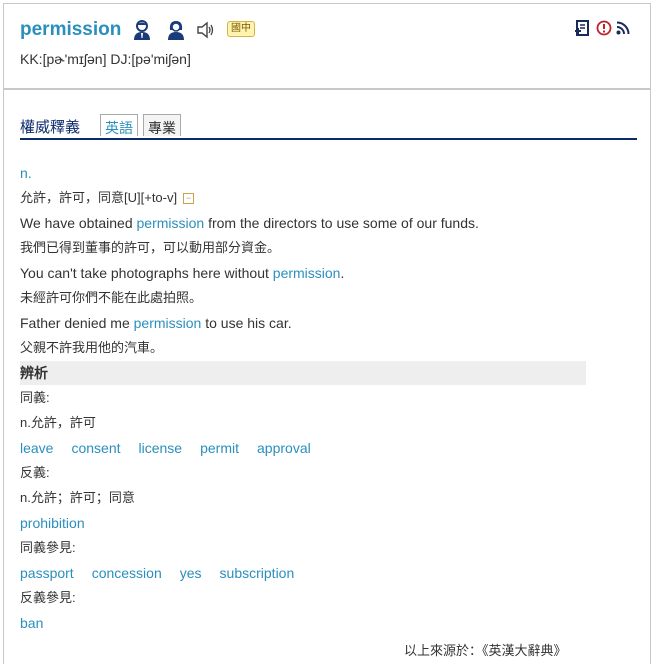  Describe the element at coordinates (189, 199) in the screenshot. I see `collapse-icon: −` at that location.